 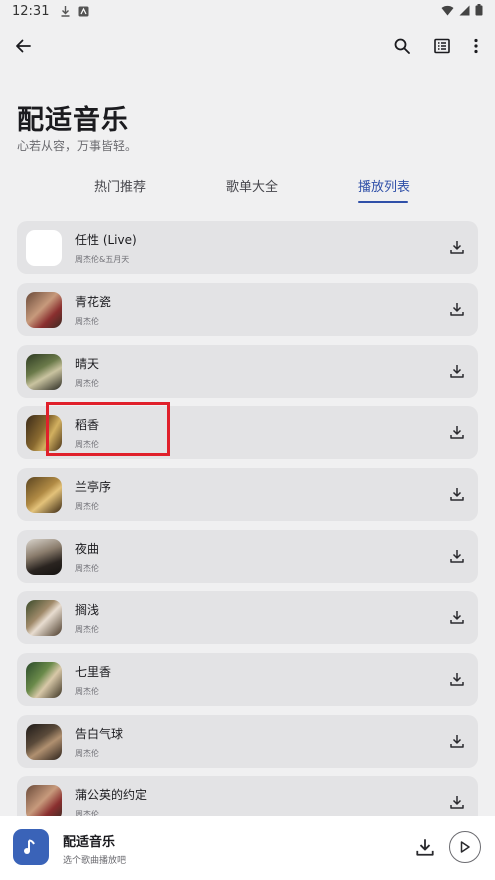 What do you see at coordinates (89, 842) in the screenshot?
I see `player-title: 配适音乐` at bounding box center [89, 842].